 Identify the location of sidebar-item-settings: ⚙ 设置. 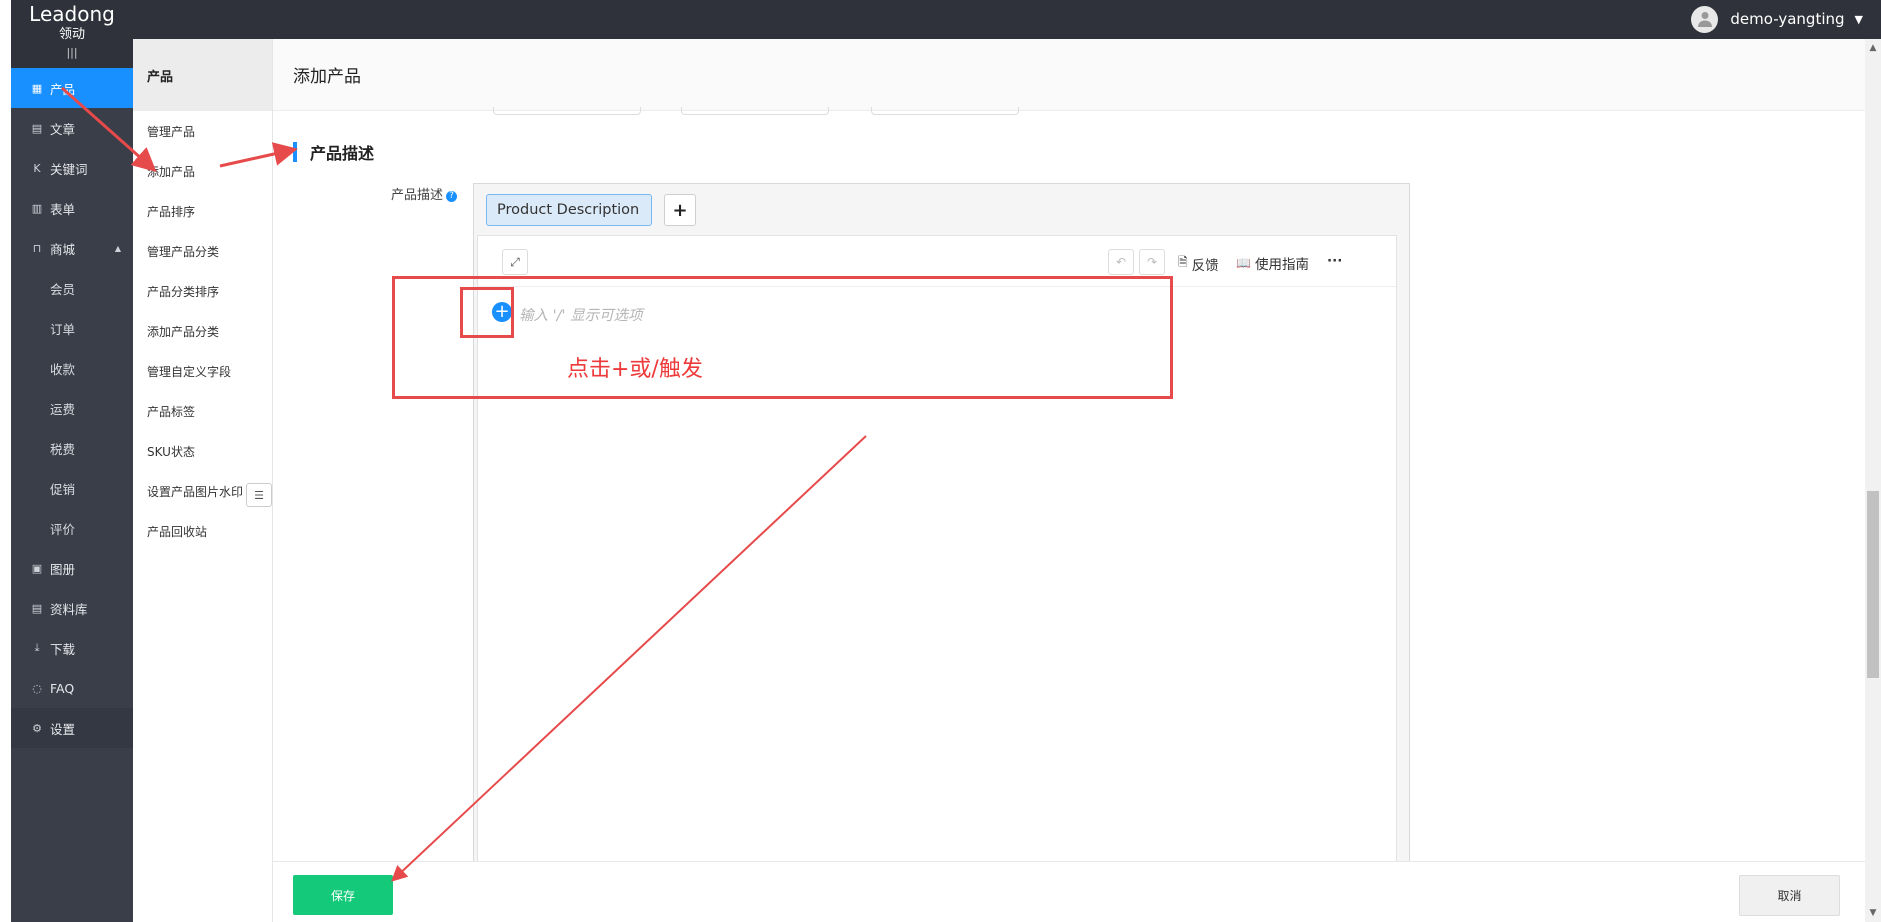
(72, 728).